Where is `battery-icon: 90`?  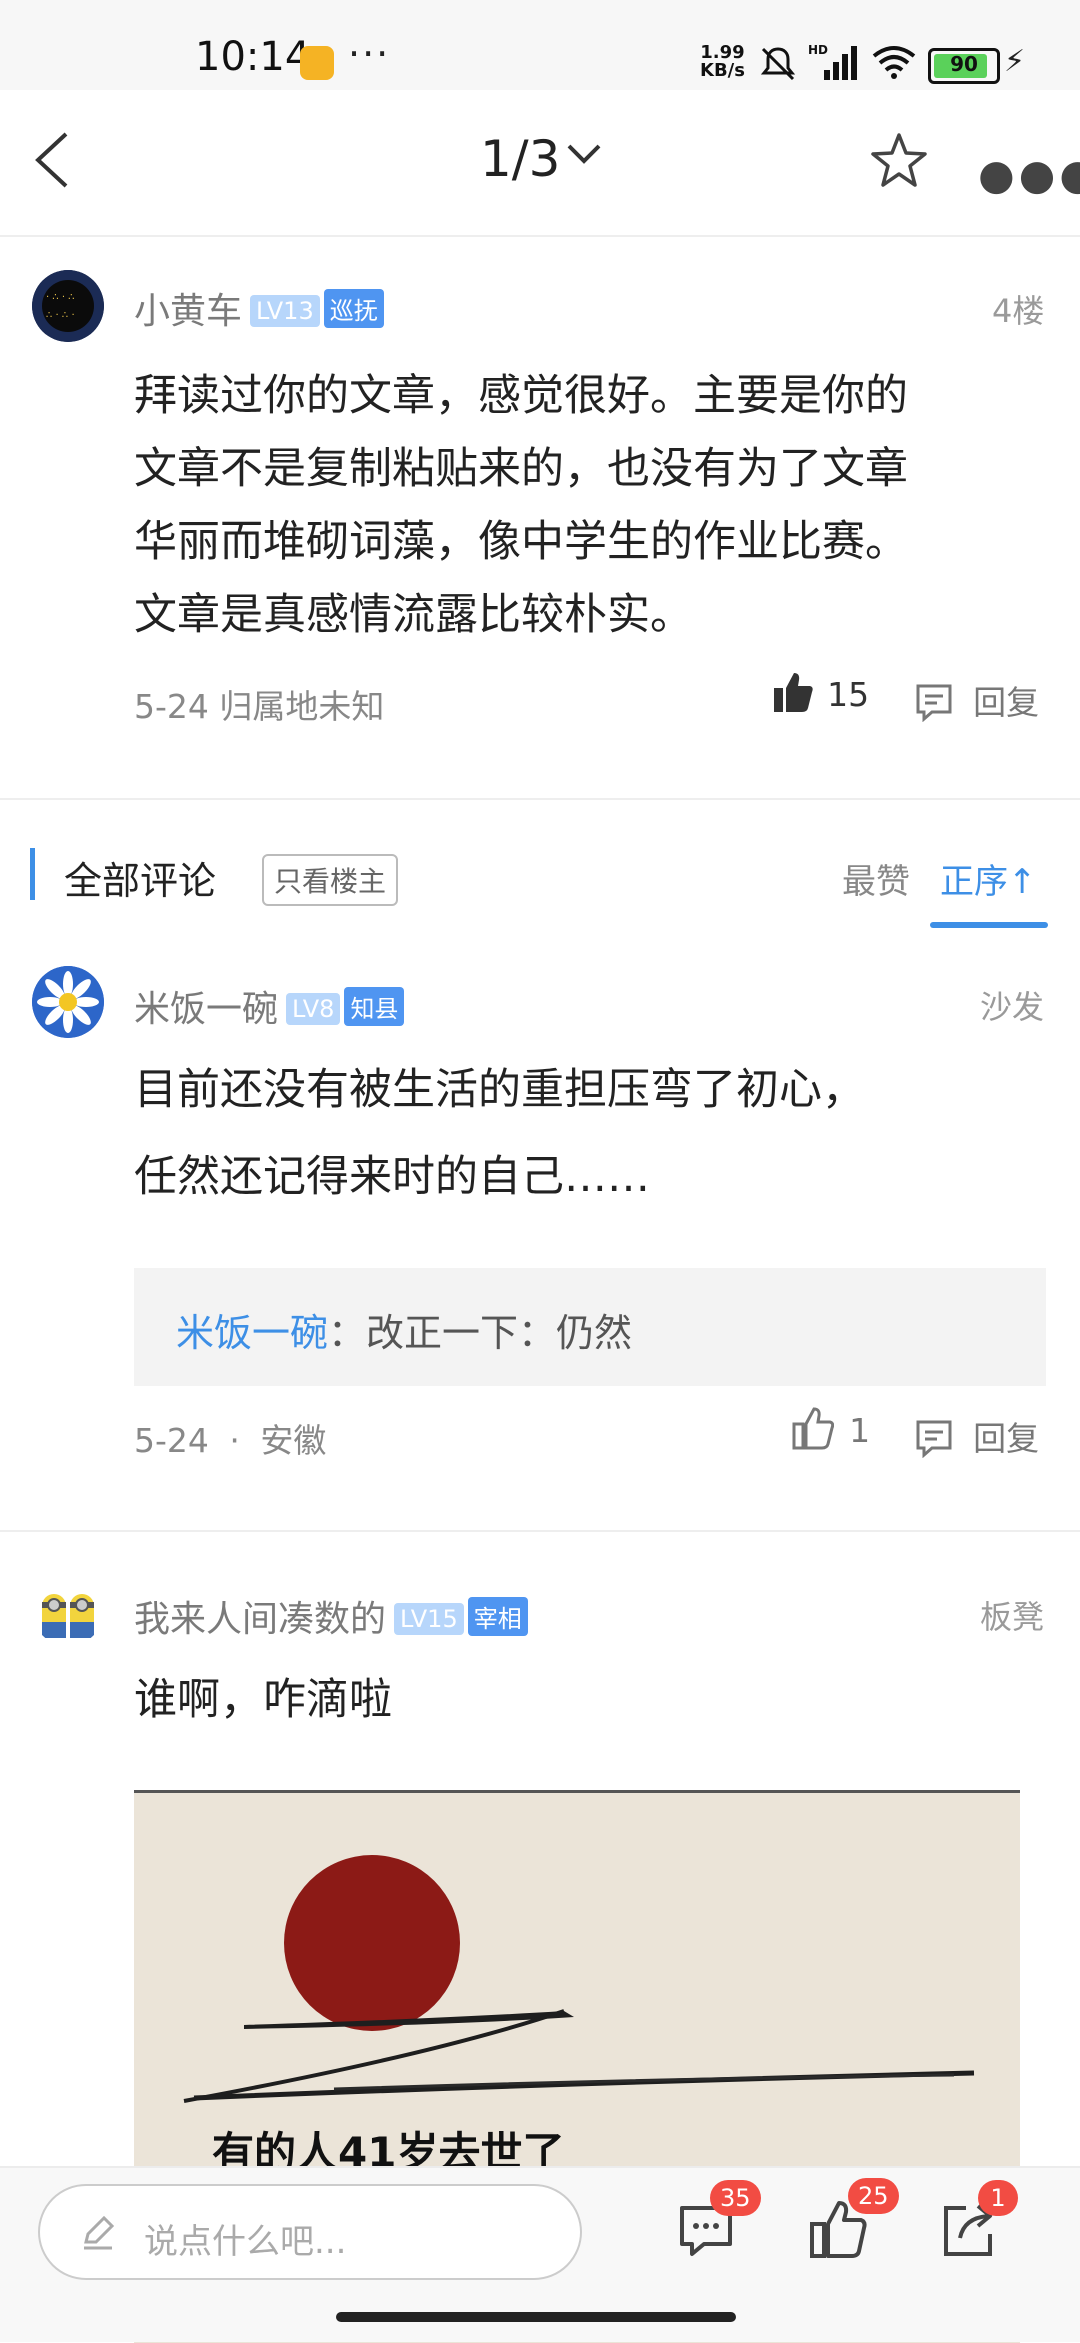 battery-icon: 90 is located at coordinates (964, 66).